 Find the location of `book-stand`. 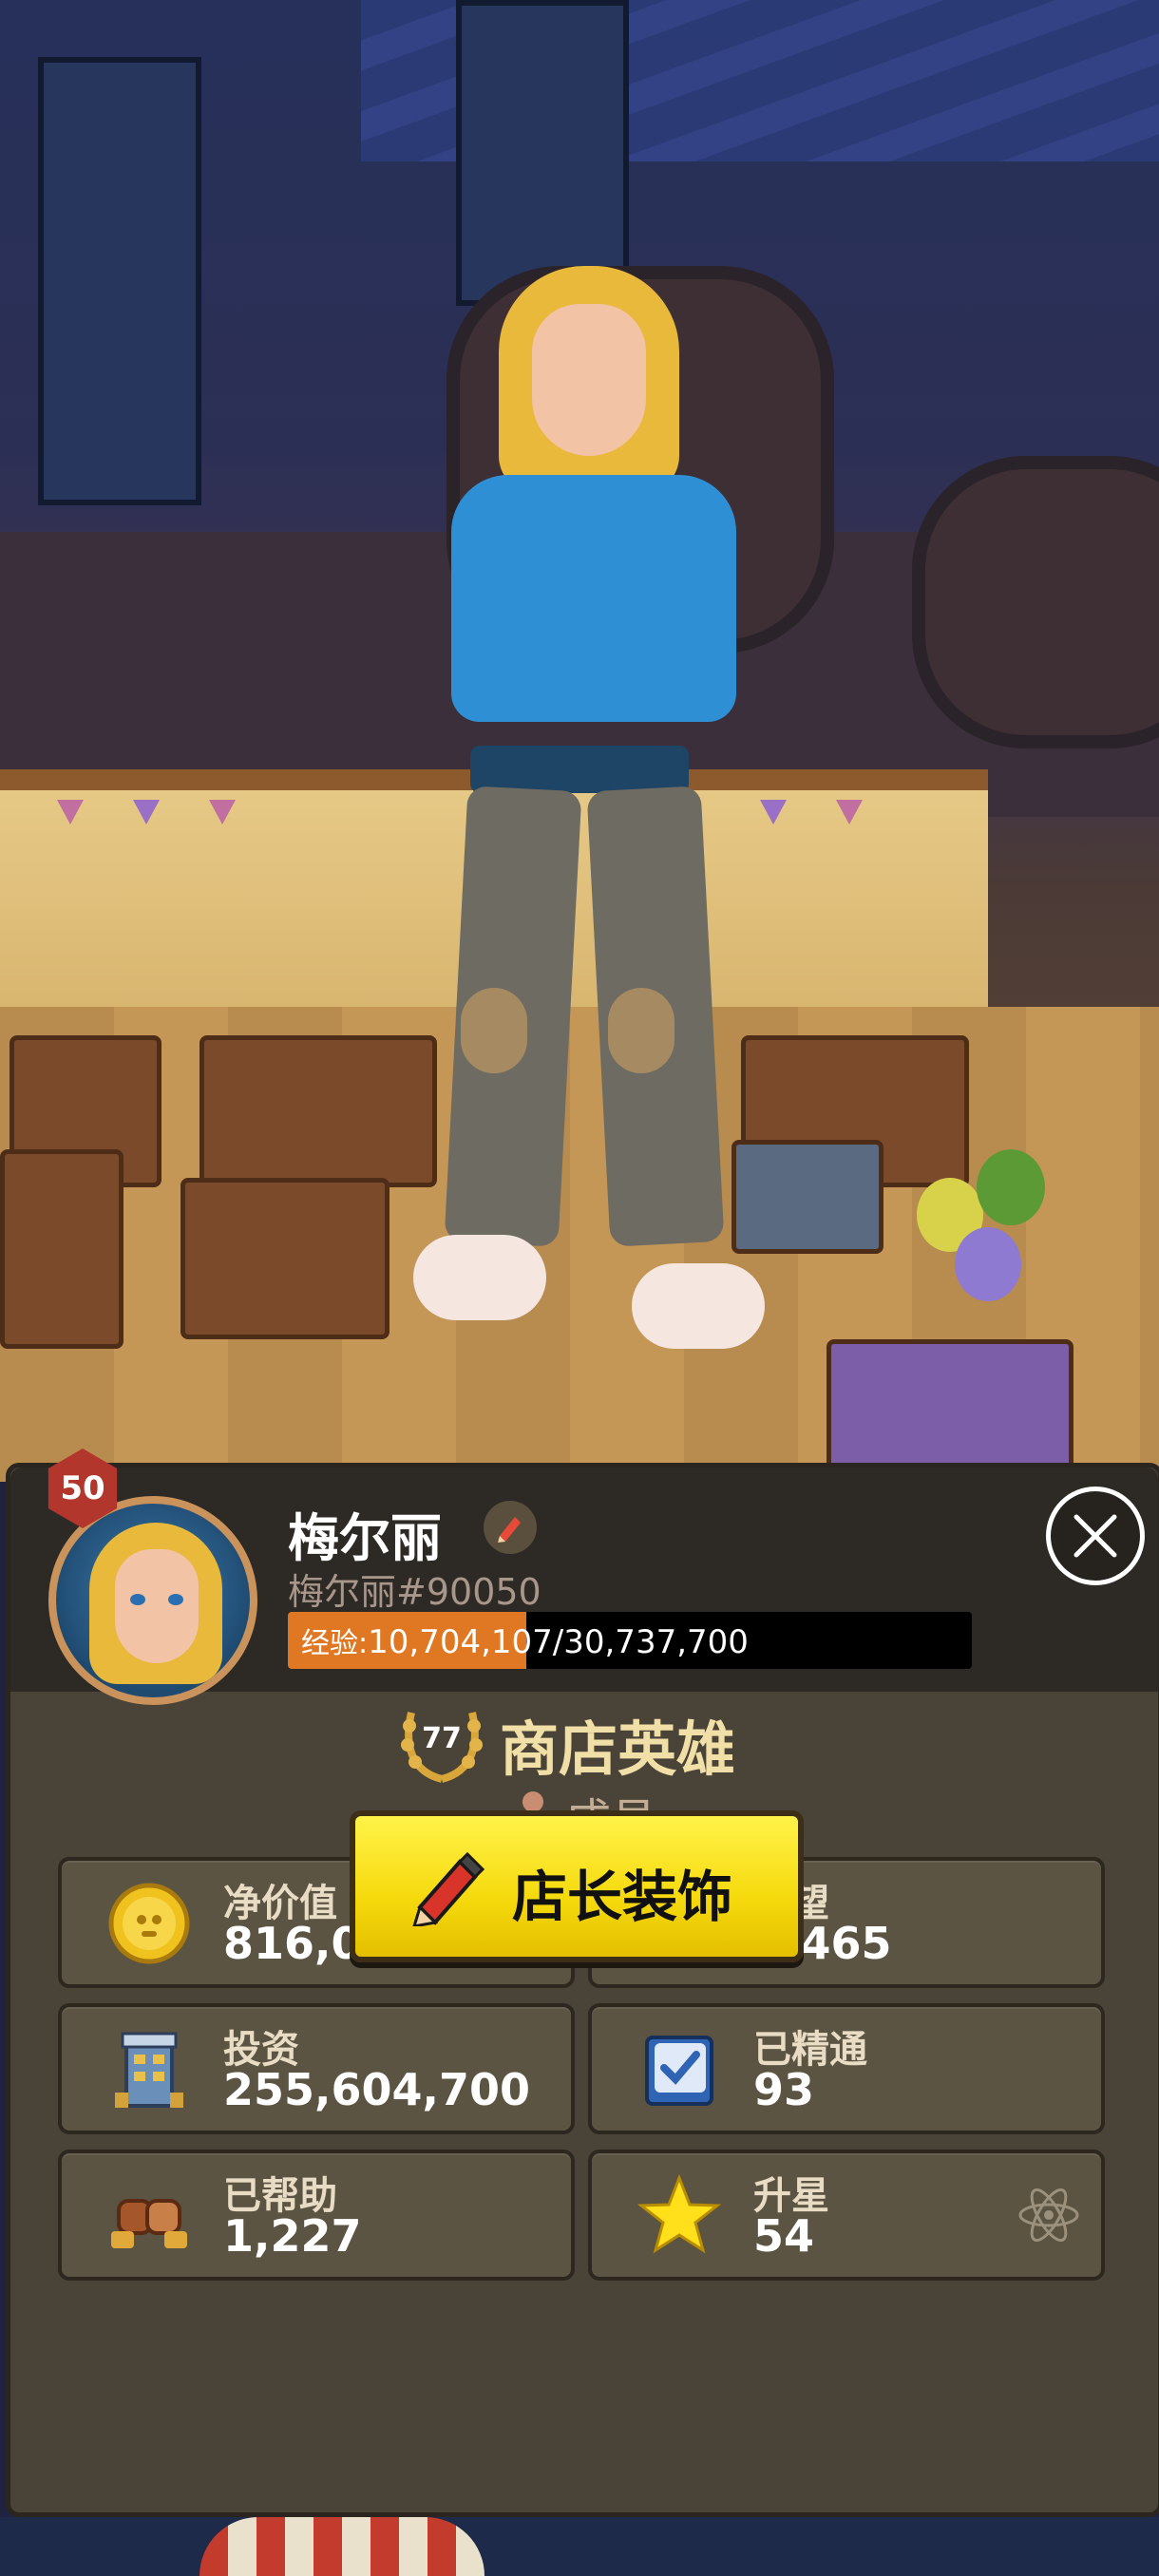

book-stand is located at coordinates (808, 1197).